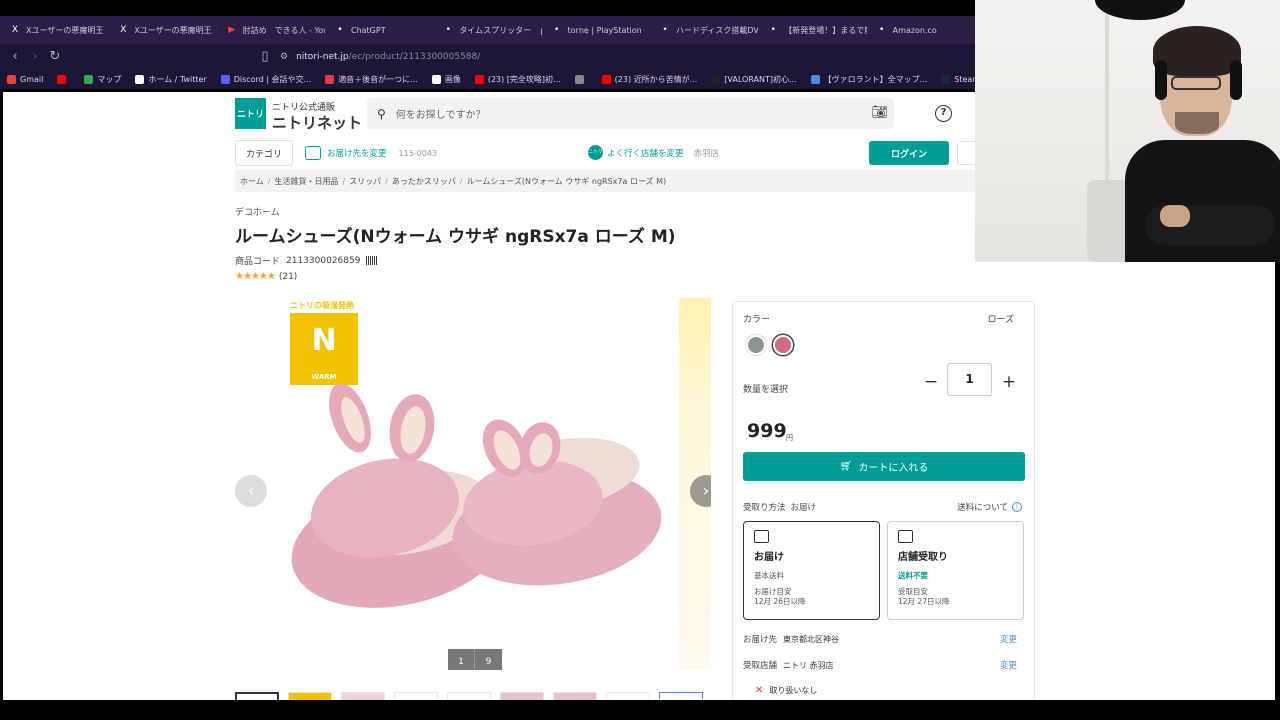 The height and width of the screenshot is (720, 1280). I want to click on handling-status: ✕ 取り扱いなし, so click(786, 690).